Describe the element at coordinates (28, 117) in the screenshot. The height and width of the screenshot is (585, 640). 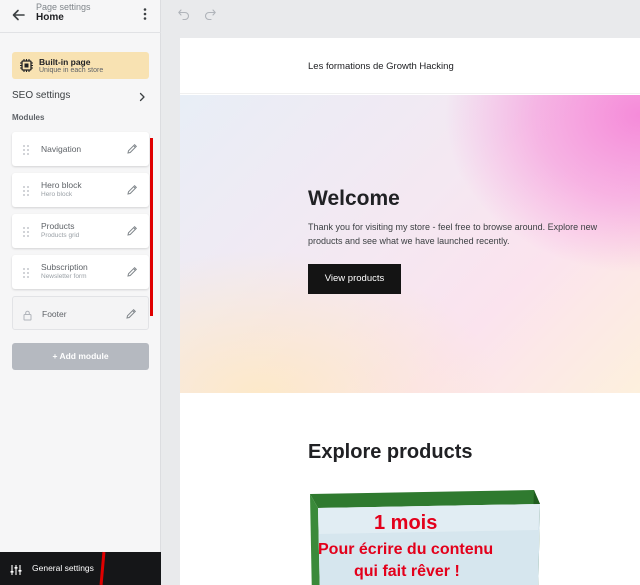
I see `modules-heading: Modules` at that location.